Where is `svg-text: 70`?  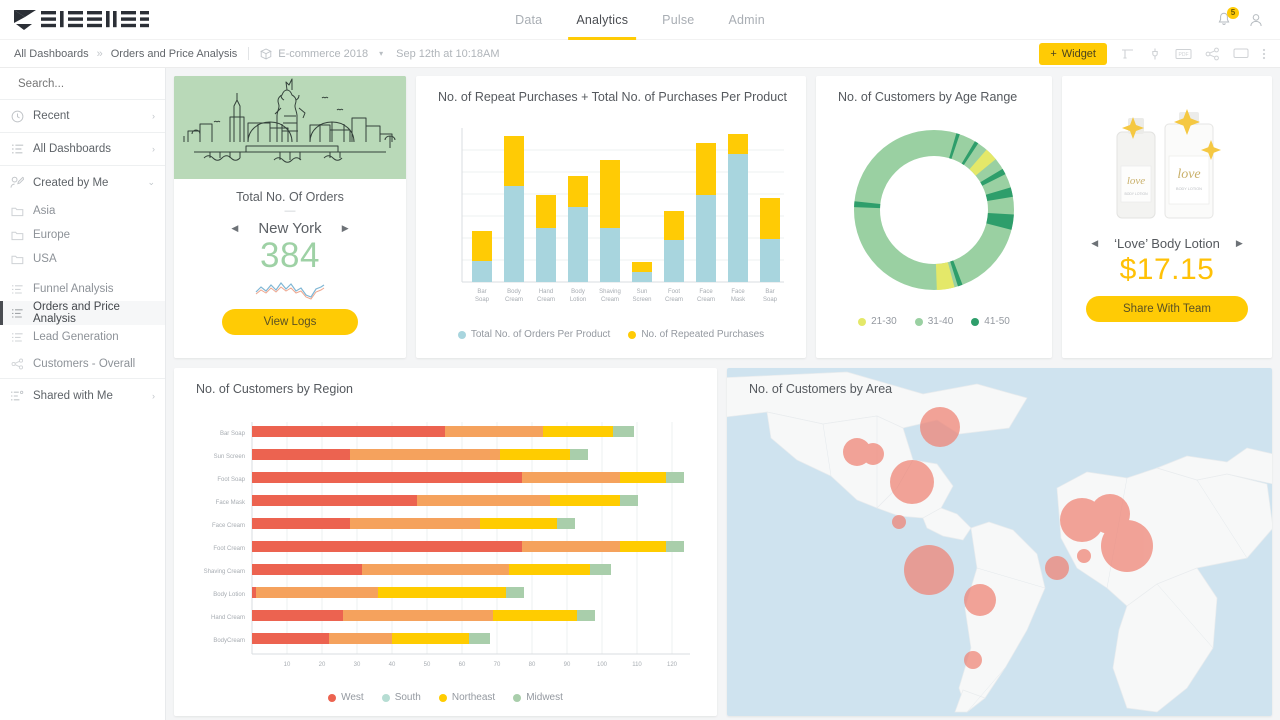 svg-text: 70 is located at coordinates (497, 665).